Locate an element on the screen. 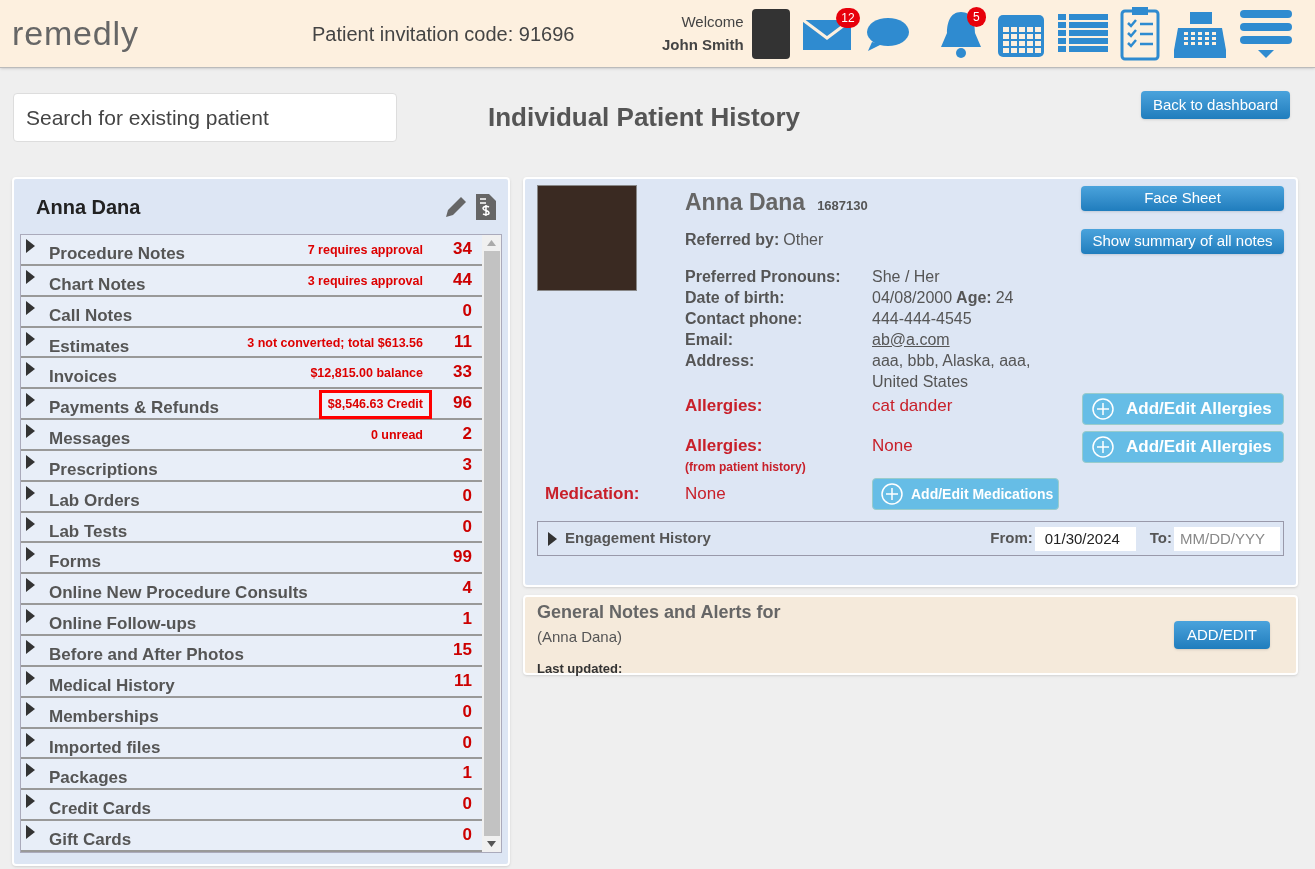 The height and width of the screenshot is (869, 1315). medication-label: Medication: is located at coordinates (592, 494).